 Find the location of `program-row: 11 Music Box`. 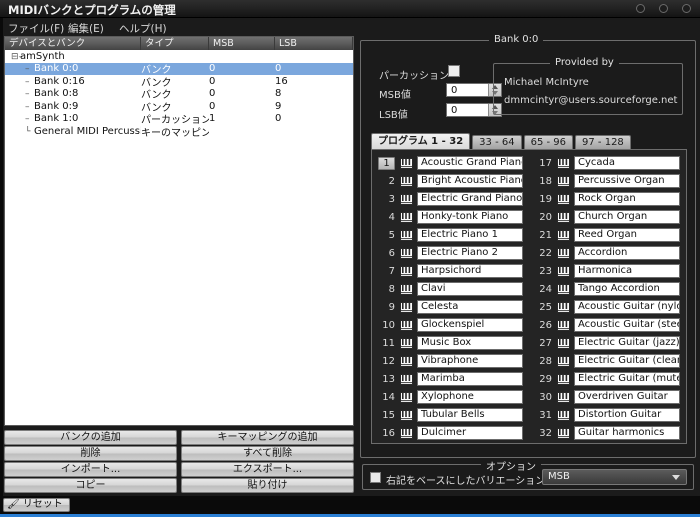

program-row: 11 Music Box is located at coordinates (450, 343).